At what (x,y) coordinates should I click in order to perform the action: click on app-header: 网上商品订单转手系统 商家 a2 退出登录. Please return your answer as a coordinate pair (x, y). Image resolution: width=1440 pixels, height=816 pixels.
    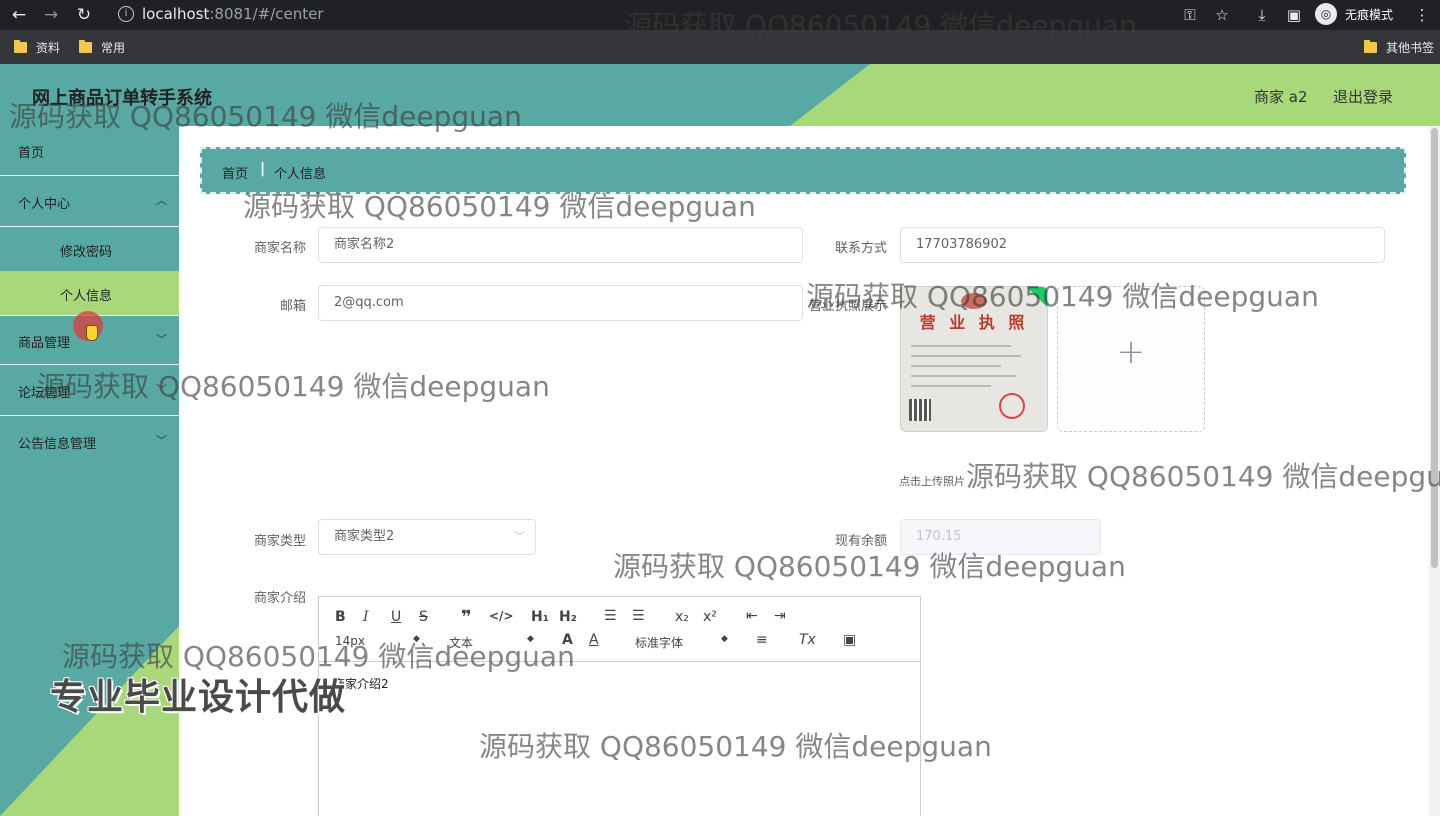
    Looking at the image, I should click on (720, 95).